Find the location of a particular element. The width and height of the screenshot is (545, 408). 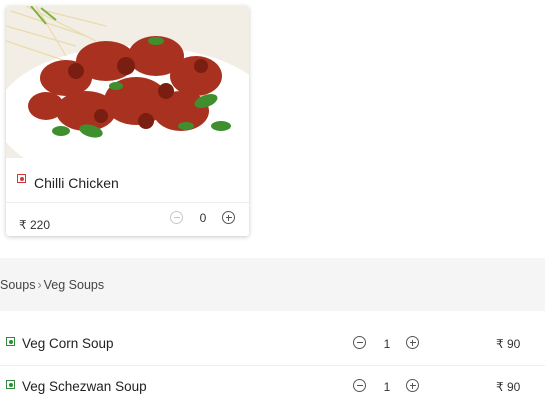

breadcrumb: Soups › Veg Soups is located at coordinates (52, 285).